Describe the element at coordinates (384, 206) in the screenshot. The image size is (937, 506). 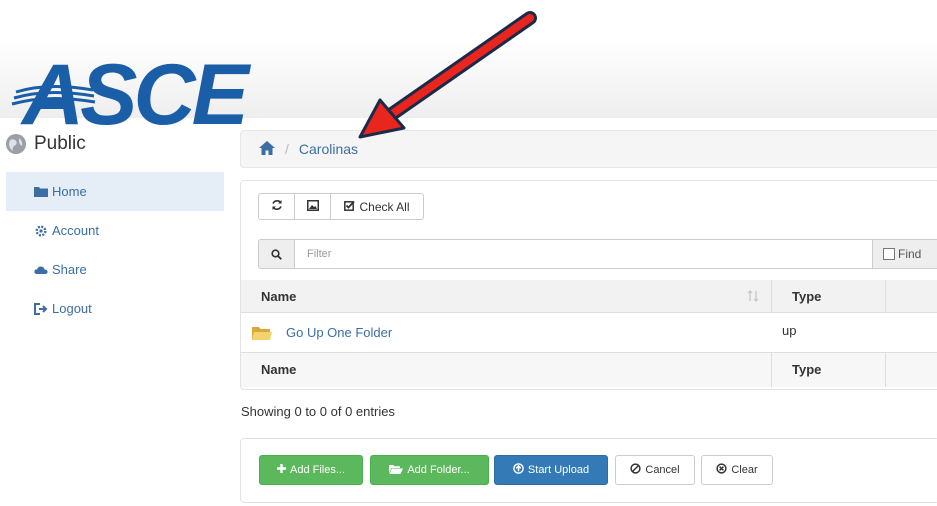
I see `check-all-label: Check All` at that location.